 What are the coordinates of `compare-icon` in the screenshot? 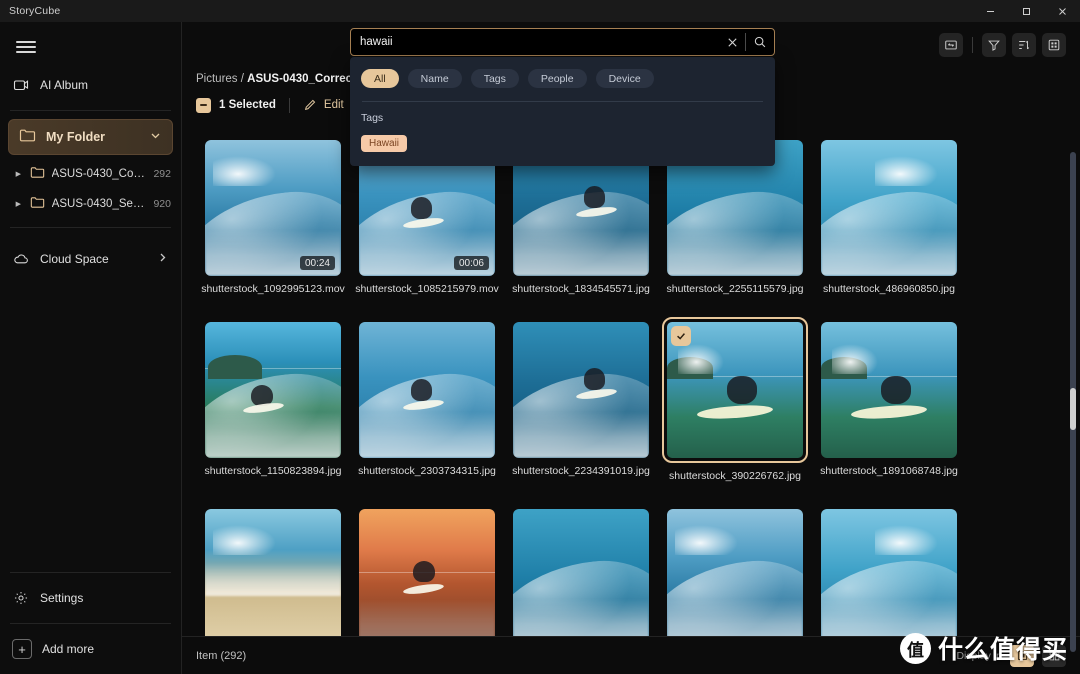 It's located at (951, 44).